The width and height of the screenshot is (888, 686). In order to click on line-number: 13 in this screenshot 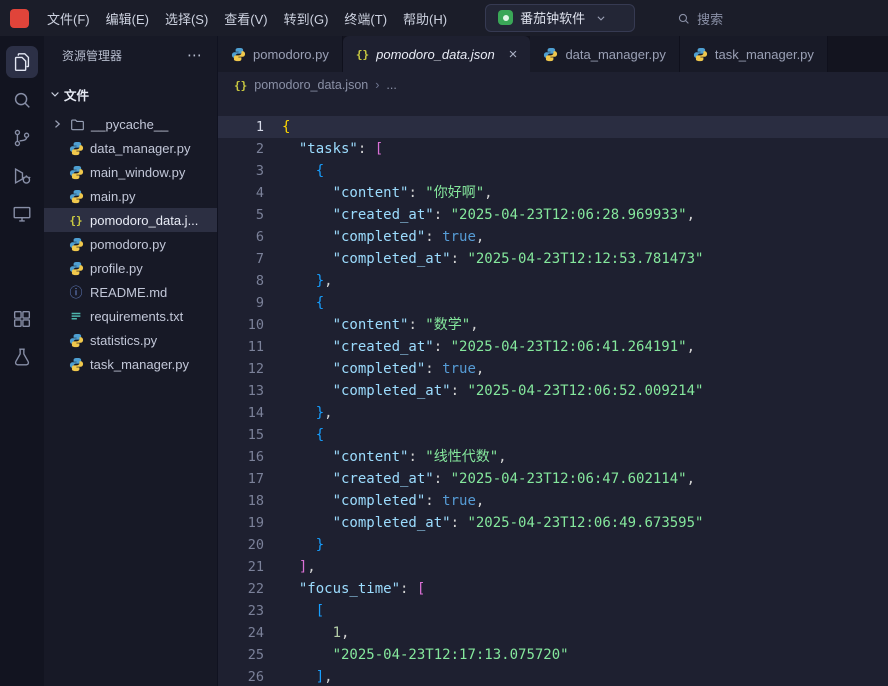, I will do `click(255, 391)`.